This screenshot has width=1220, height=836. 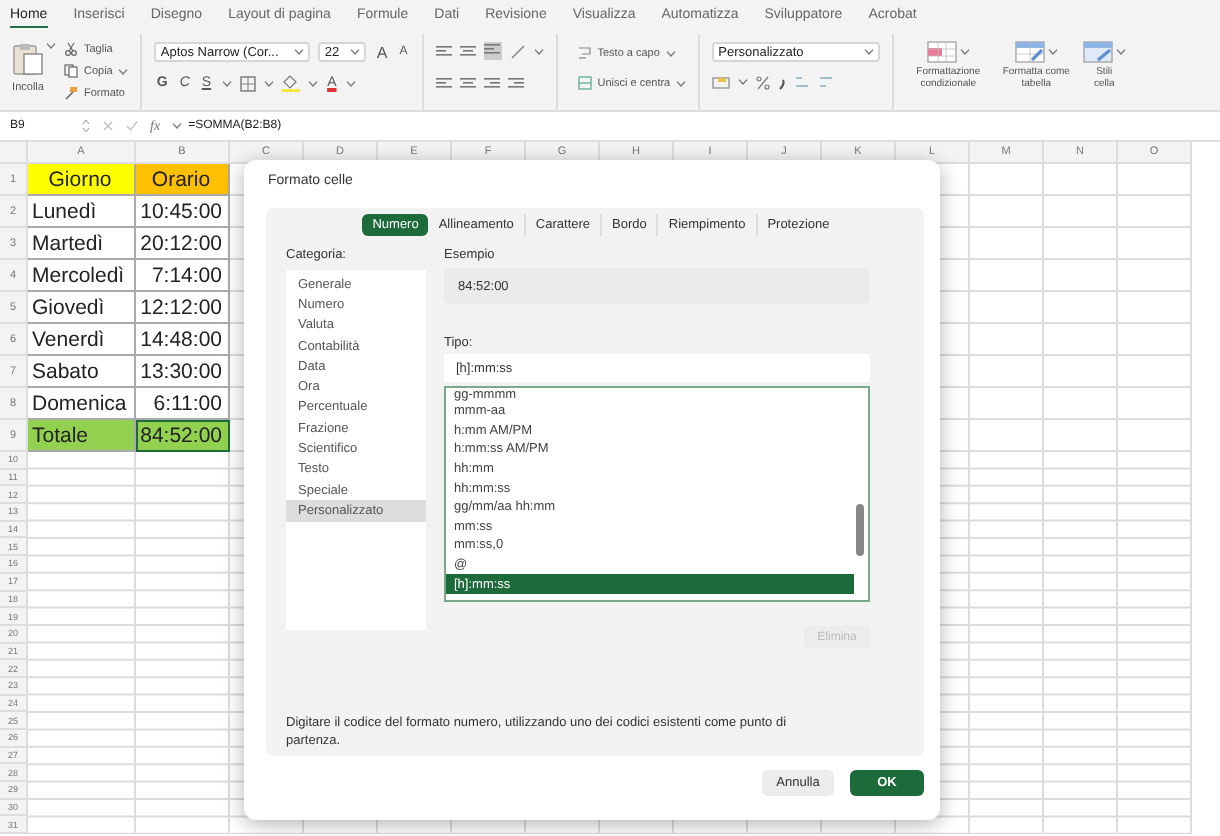 I want to click on table-cell: Giorno, so click(x=82, y=180).